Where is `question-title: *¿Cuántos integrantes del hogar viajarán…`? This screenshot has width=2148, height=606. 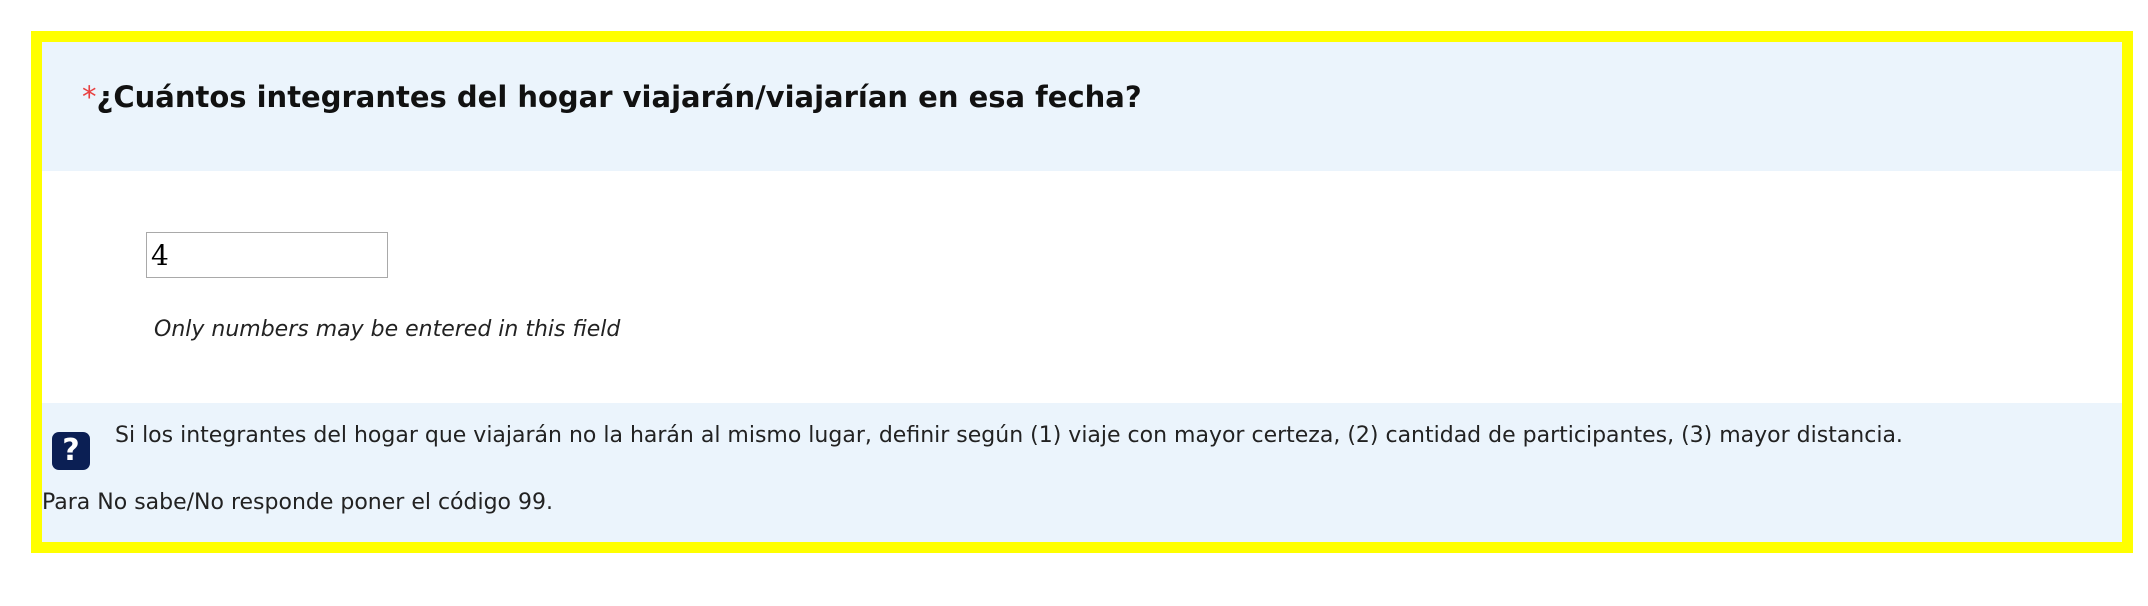
question-title: *¿Cuántos integrantes del hogar viajarán… is located at coordinates (612, 97).